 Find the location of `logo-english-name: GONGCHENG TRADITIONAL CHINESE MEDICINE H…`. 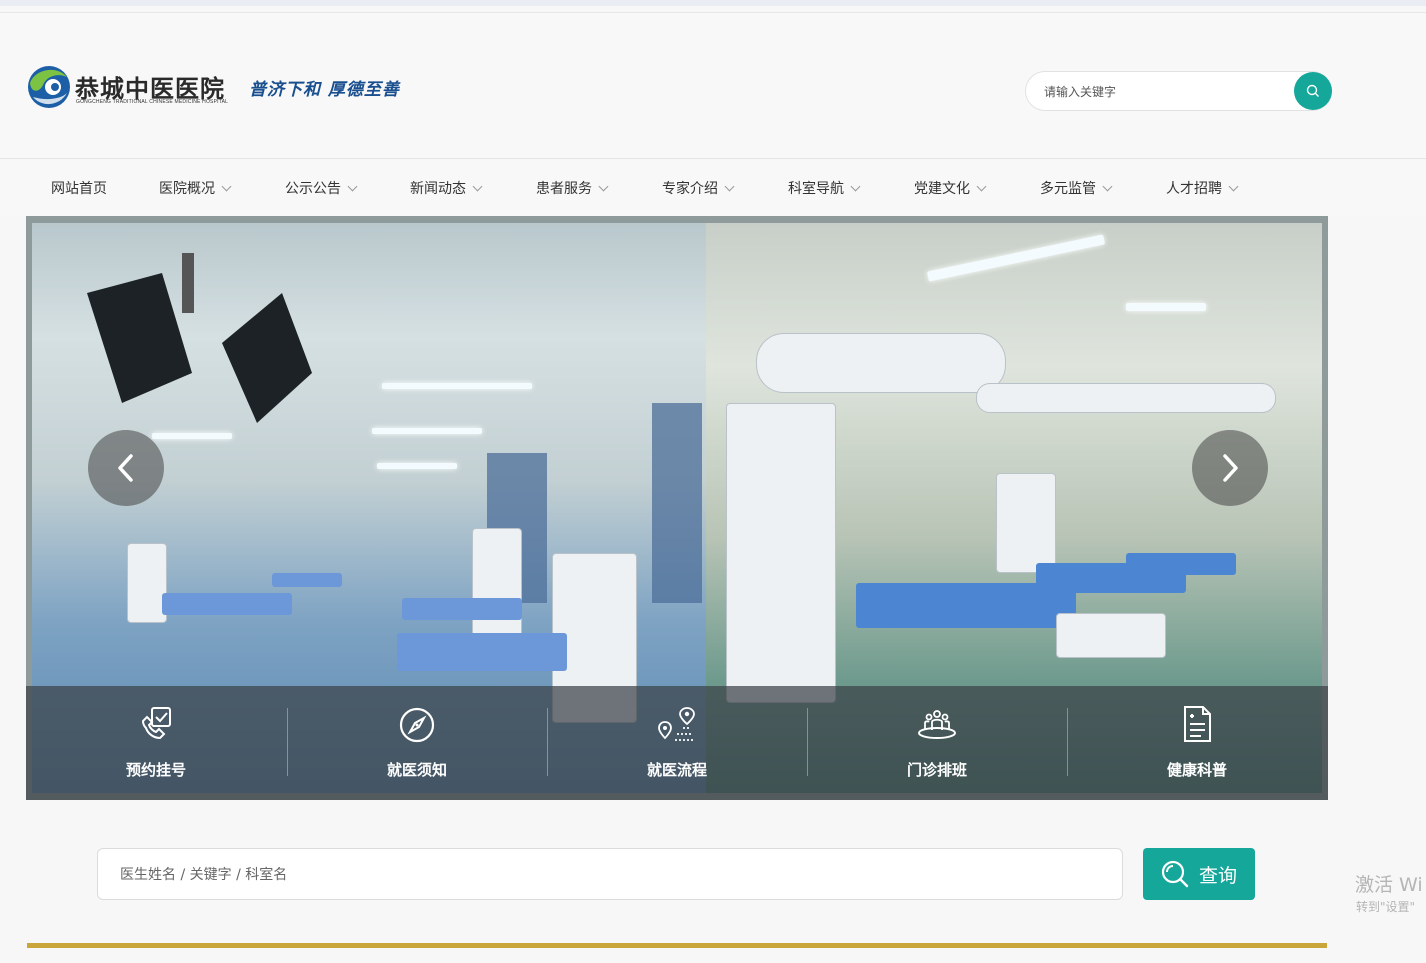

logo-english-name: GONGCHENG TRADITIONAL CHINESE MEDICINE H… is located at coordinates (152, 102).